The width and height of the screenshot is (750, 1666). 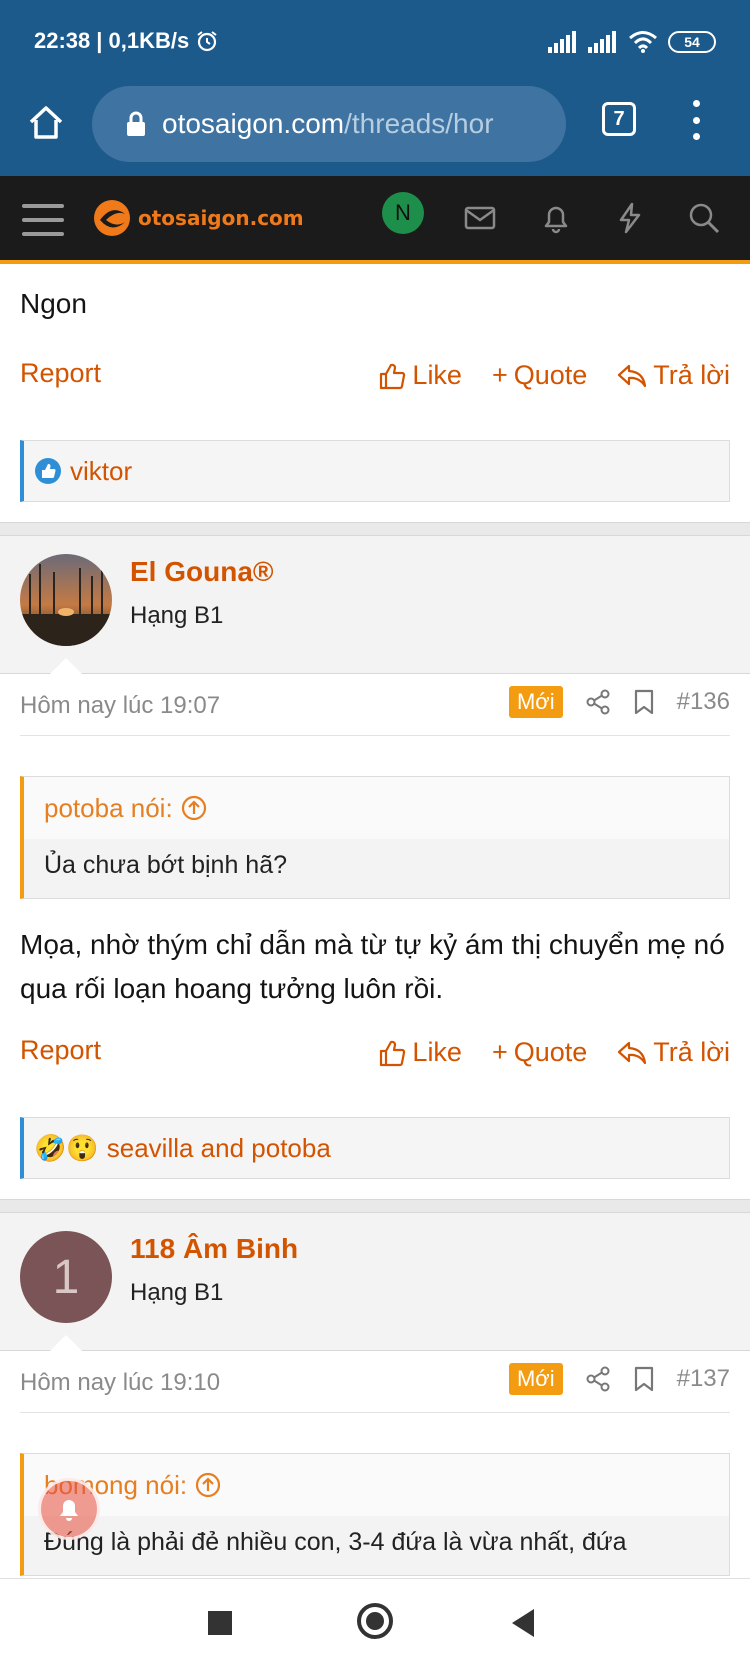 I want to click on logo-text: otosaigon.com, so click(x=221, y=218).